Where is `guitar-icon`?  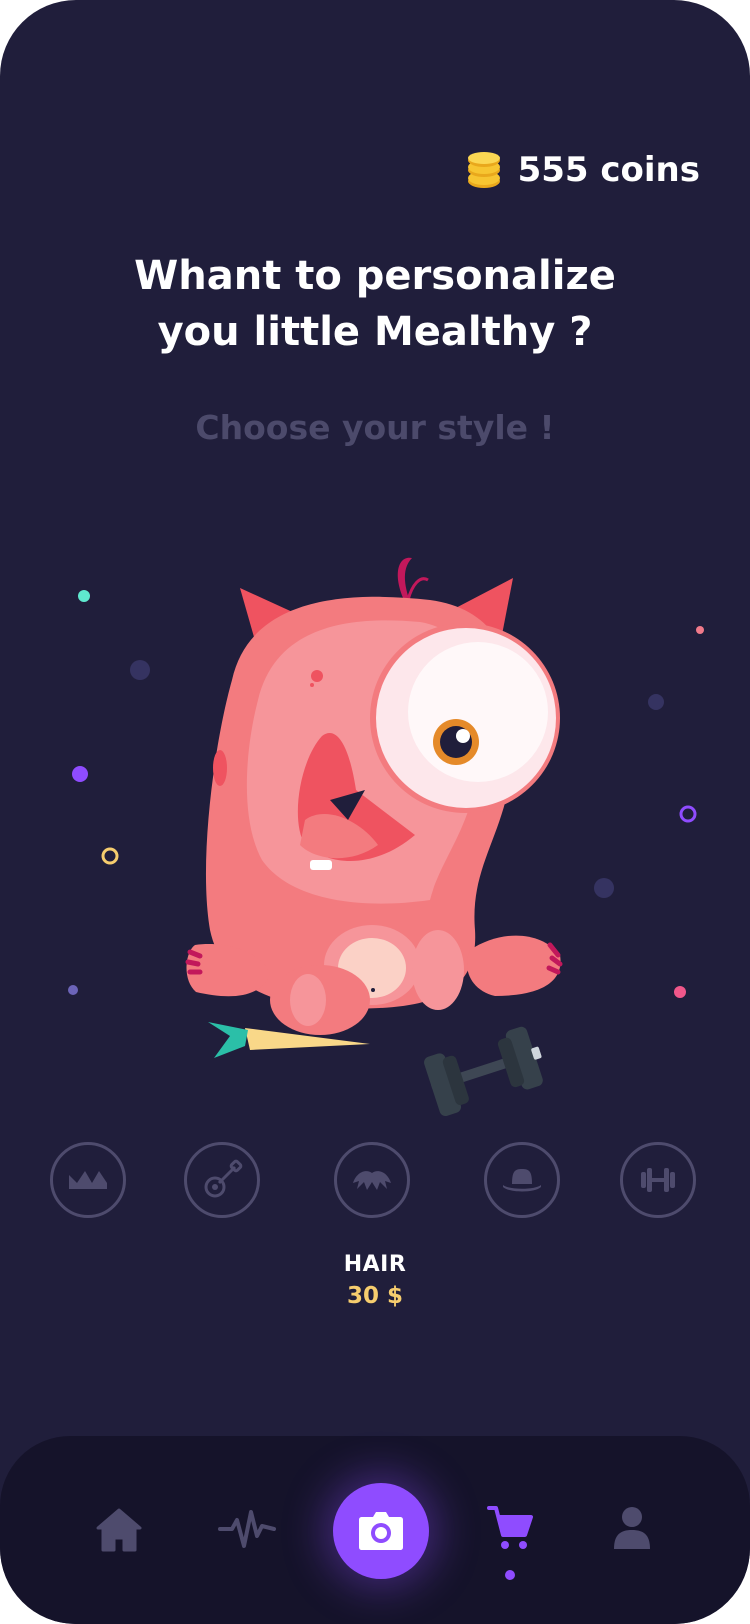
guitar-icon is located at coordinates (223, 1178).